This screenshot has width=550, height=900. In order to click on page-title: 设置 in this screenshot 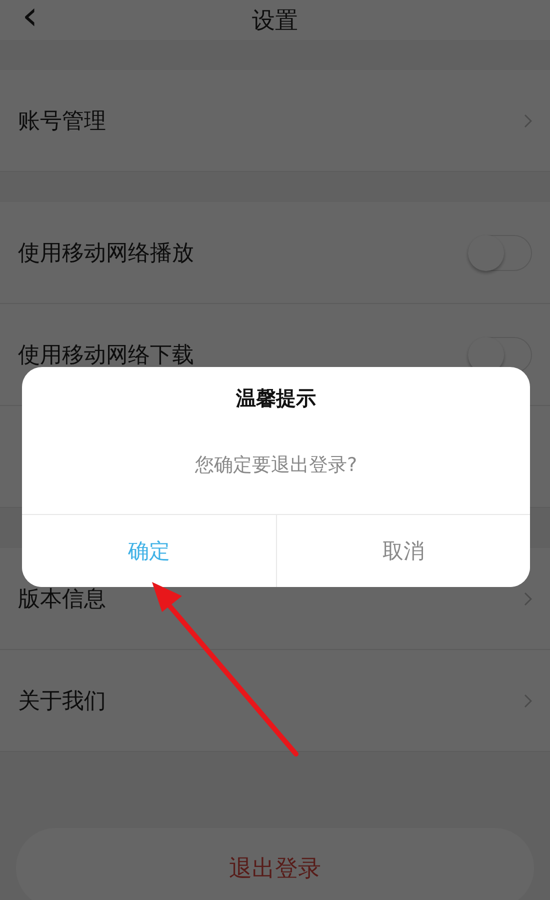, I will do `click(275, 21)`.